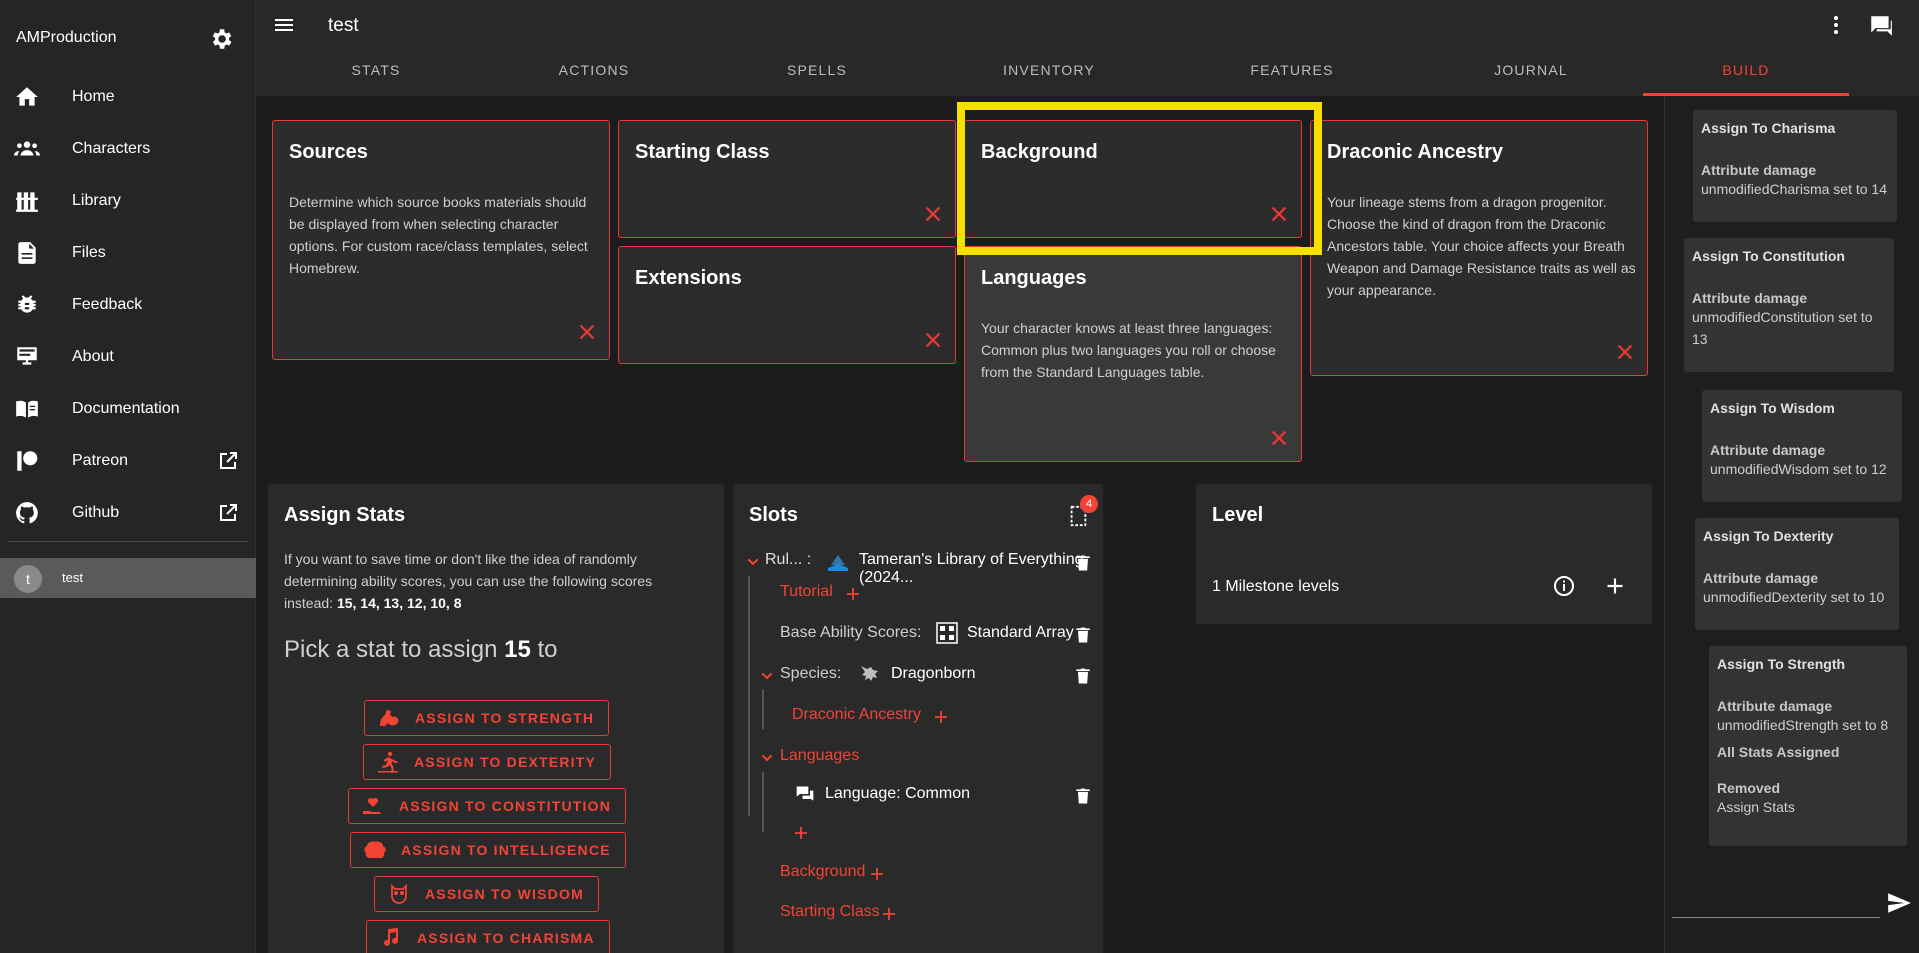  Describe the element at coordinates (1531, 70) in the screenshot. I see `tab-journal: JOURNAL` at that location.